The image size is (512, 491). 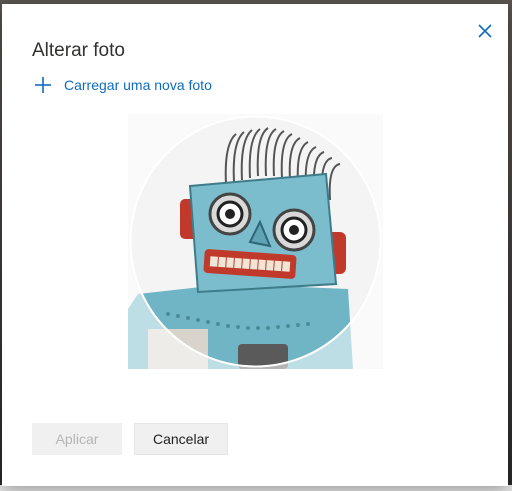 What do you see at coordinates (43, 85) in the screenshot?
I see `plus-icon` at bounding box center [43, 85].